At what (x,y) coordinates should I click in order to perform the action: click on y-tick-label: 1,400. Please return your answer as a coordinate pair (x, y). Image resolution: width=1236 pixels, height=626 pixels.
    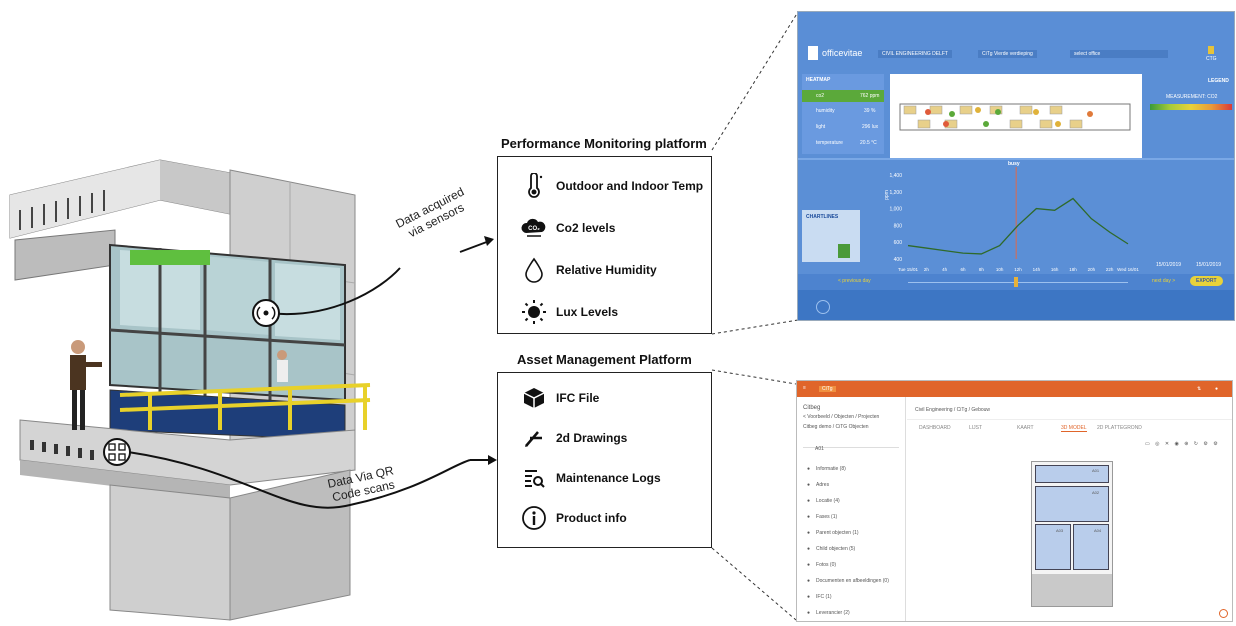
    Looking at the image, I should click on (895, 176).